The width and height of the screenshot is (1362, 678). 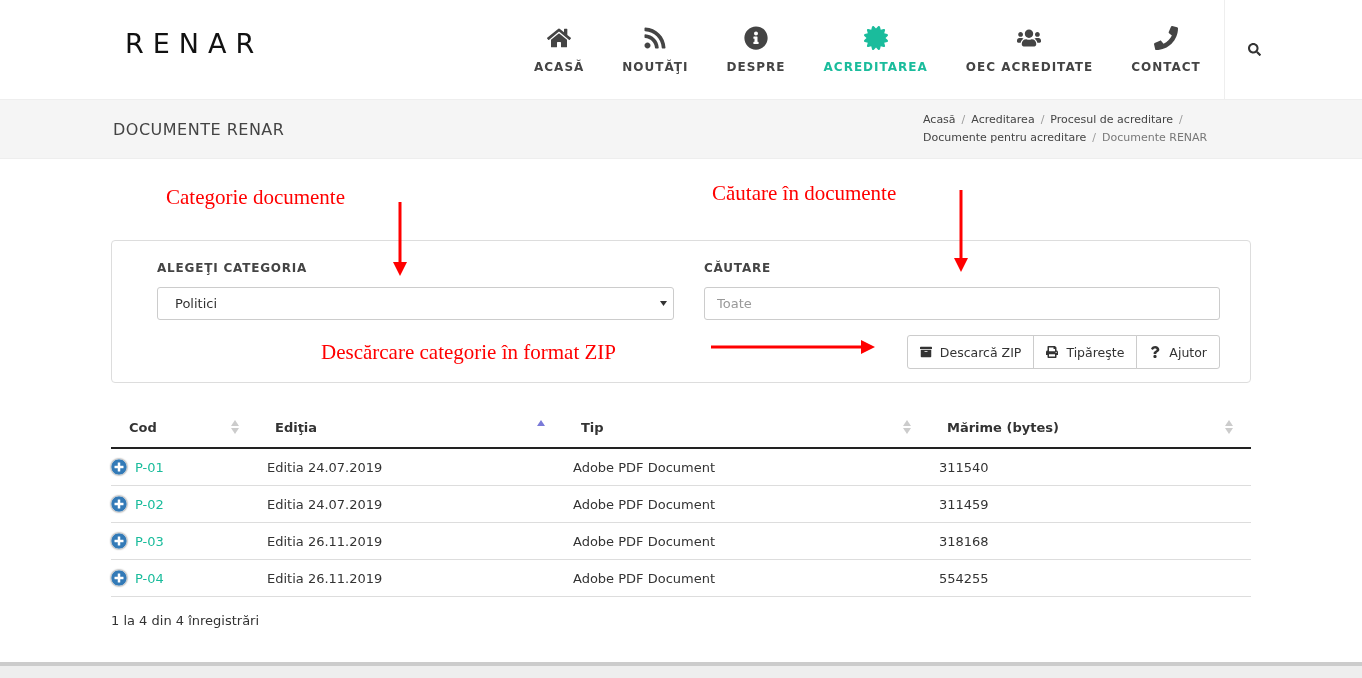 What do you see at coordinates (255, 197) in the screenshot?
I see `annotation-text: Categorie documente` at bounding box center [255, 197].